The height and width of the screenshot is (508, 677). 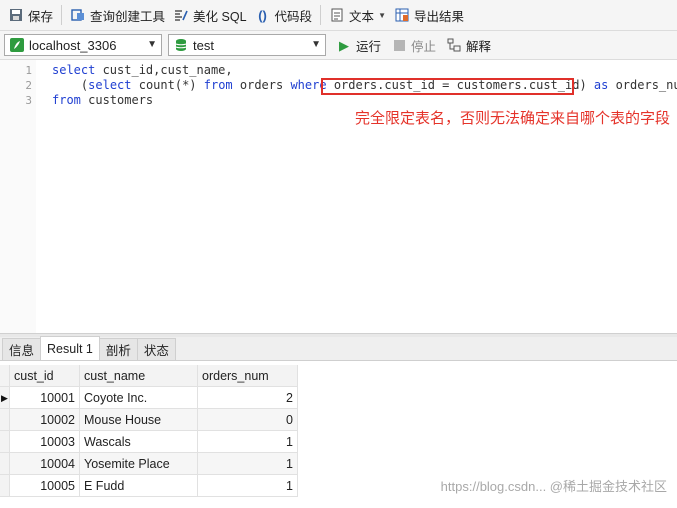 I want to click on tab-result-1: Result 1, so click(x=70, y=348).